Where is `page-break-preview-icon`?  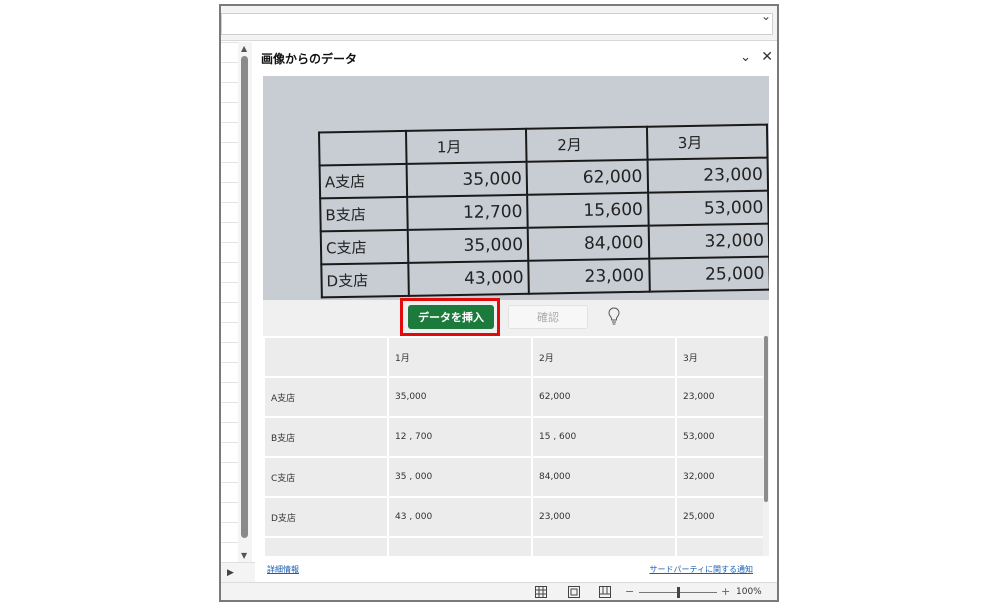 page-break-preview-icon is located at coordinates (605, 592).